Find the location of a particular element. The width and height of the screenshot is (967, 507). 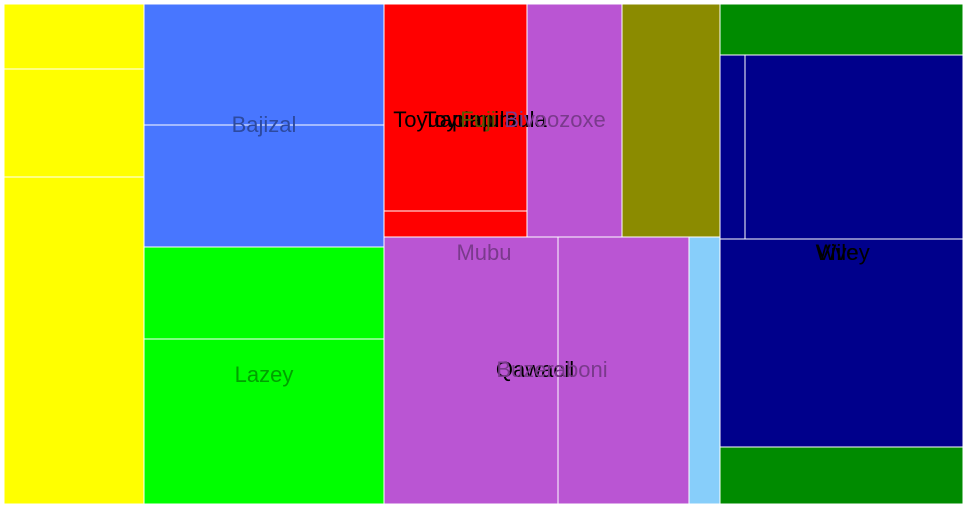

label-fuji: Fuji is located at coordinates (477, 119).